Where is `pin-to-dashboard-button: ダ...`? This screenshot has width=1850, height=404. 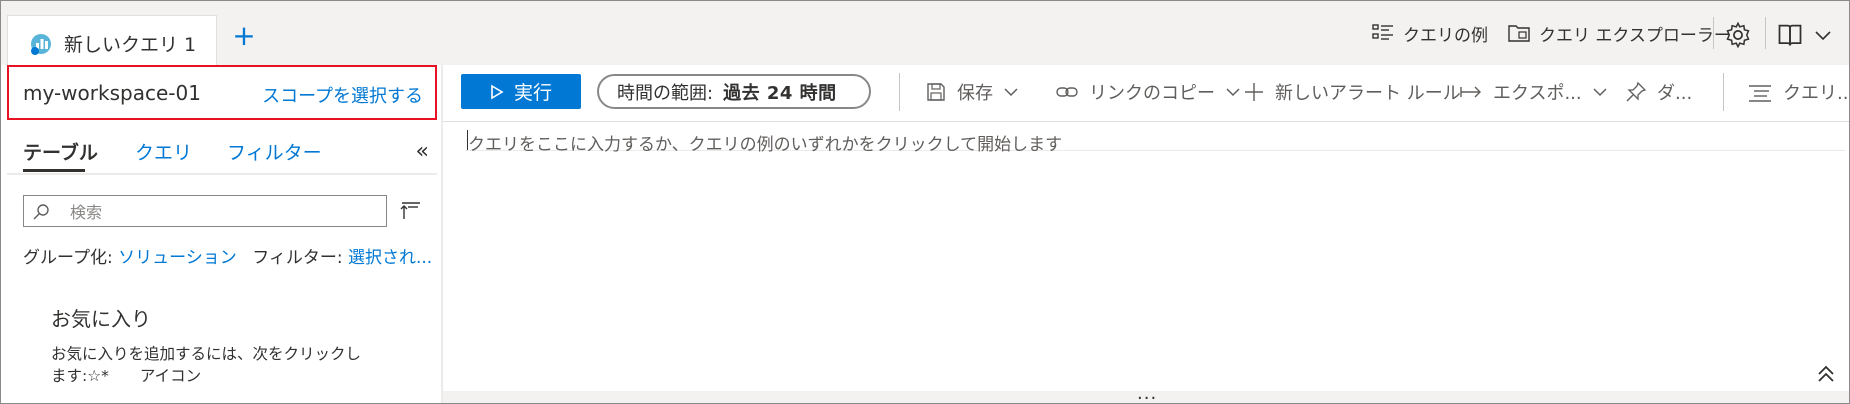 pin-to-dashboard-button: ダ... is located at coordinates (1658, 92).